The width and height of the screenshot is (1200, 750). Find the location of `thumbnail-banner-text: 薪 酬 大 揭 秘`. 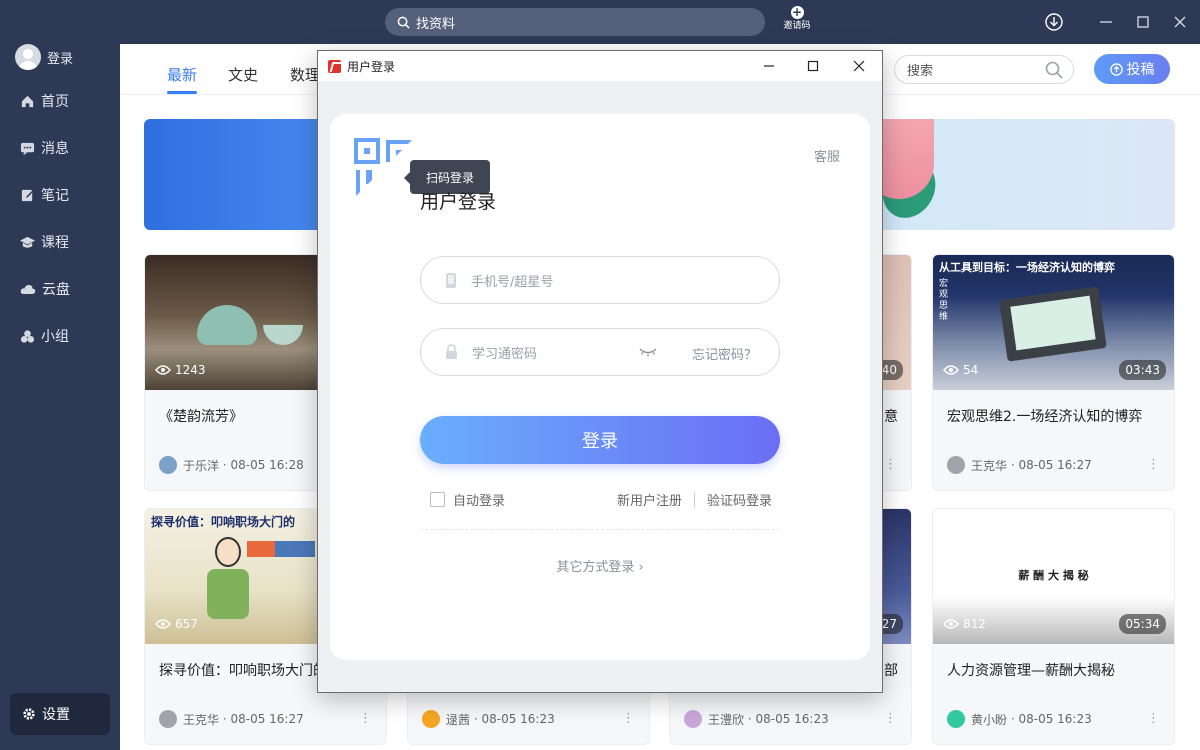

thumbnail-banner-text: 薪 酬 大 揭 秘 is located at coordinates (1053, 575).